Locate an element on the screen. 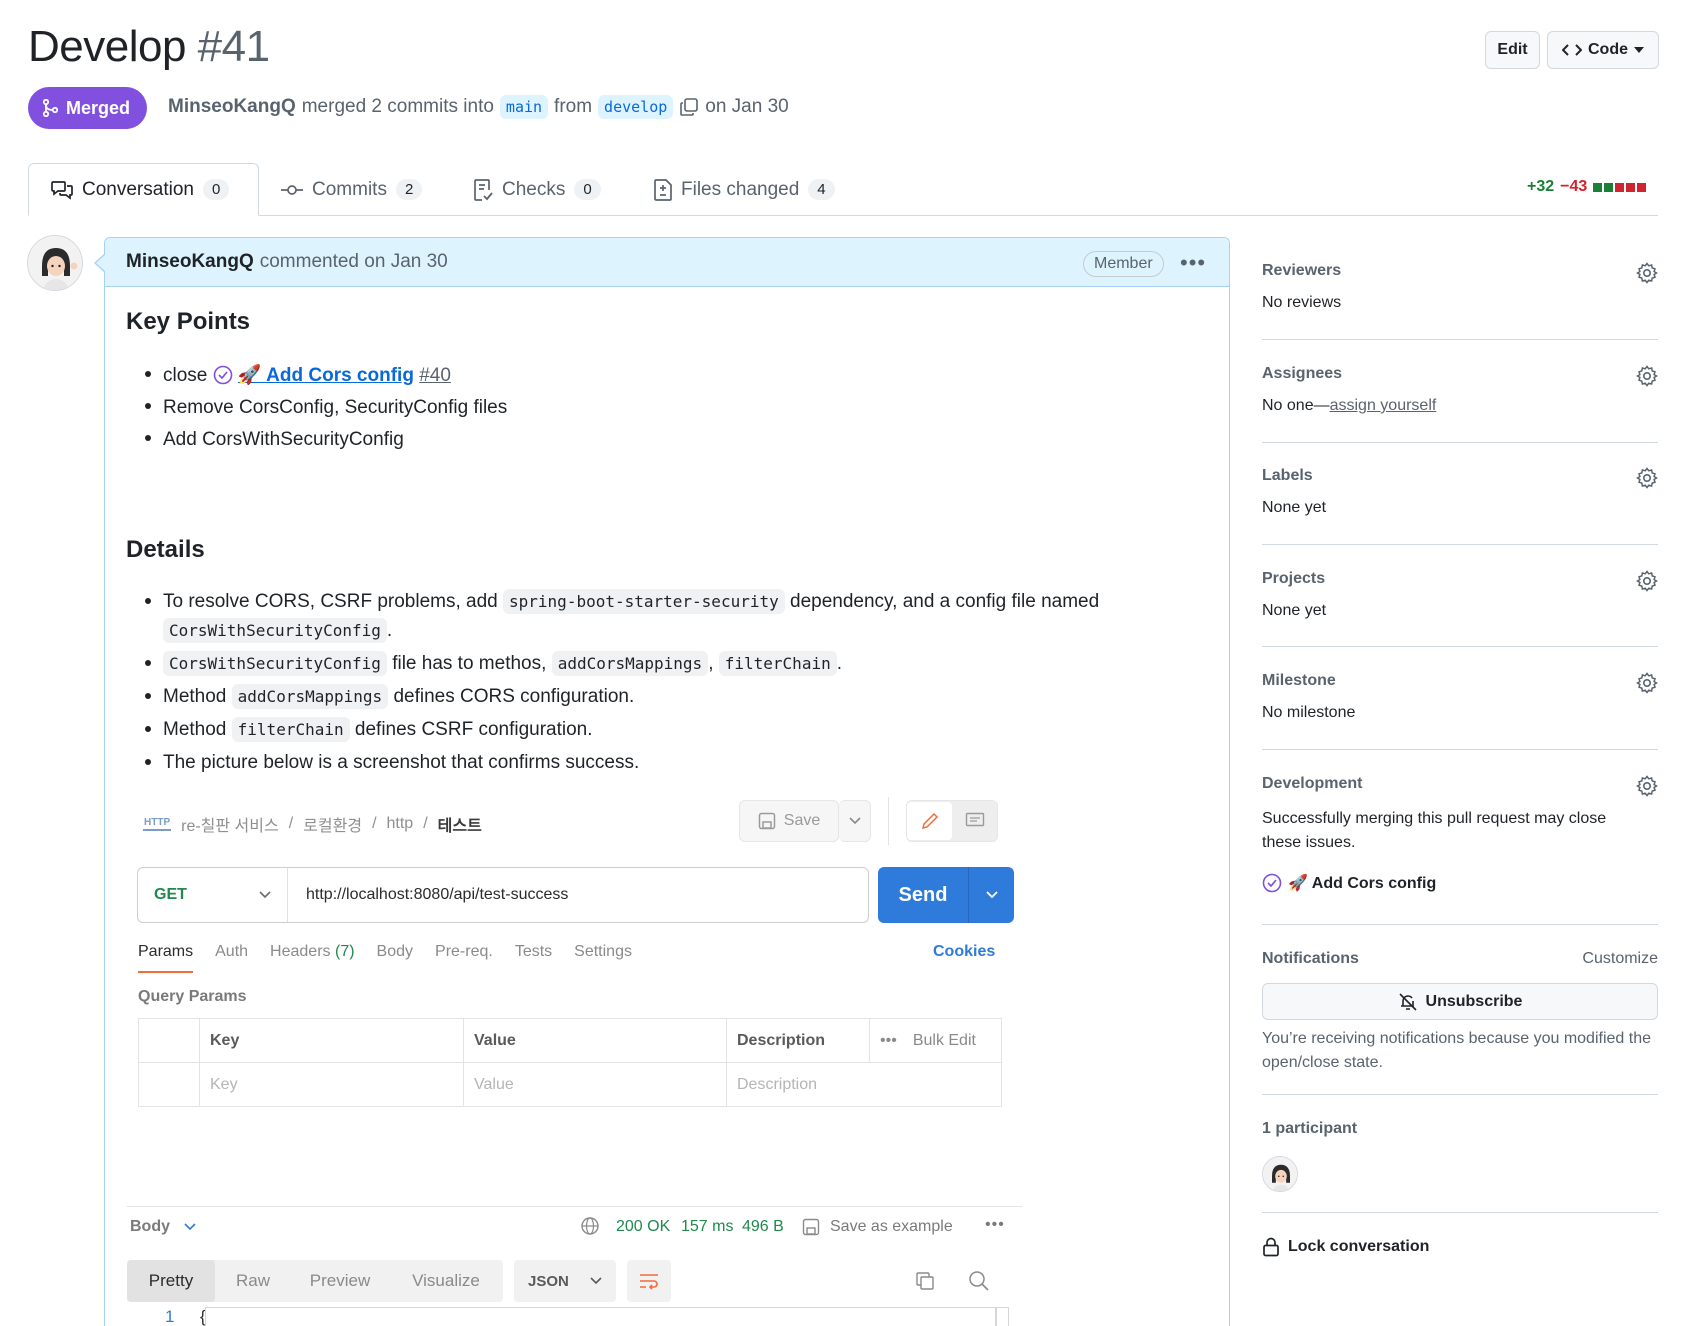 The image size is (1686, 1326). inline-code: addCorsMappings is located at coordinates (310, 696).